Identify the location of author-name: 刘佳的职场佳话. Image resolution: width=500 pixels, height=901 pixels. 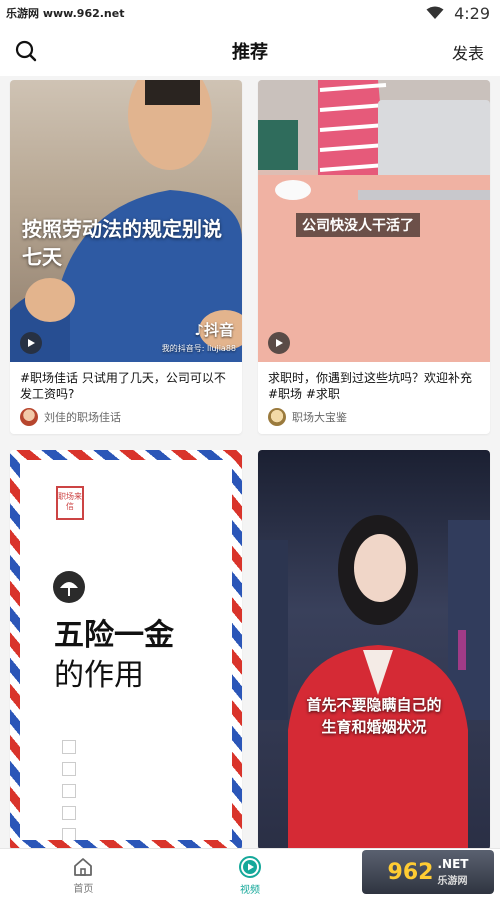
(82, 417).